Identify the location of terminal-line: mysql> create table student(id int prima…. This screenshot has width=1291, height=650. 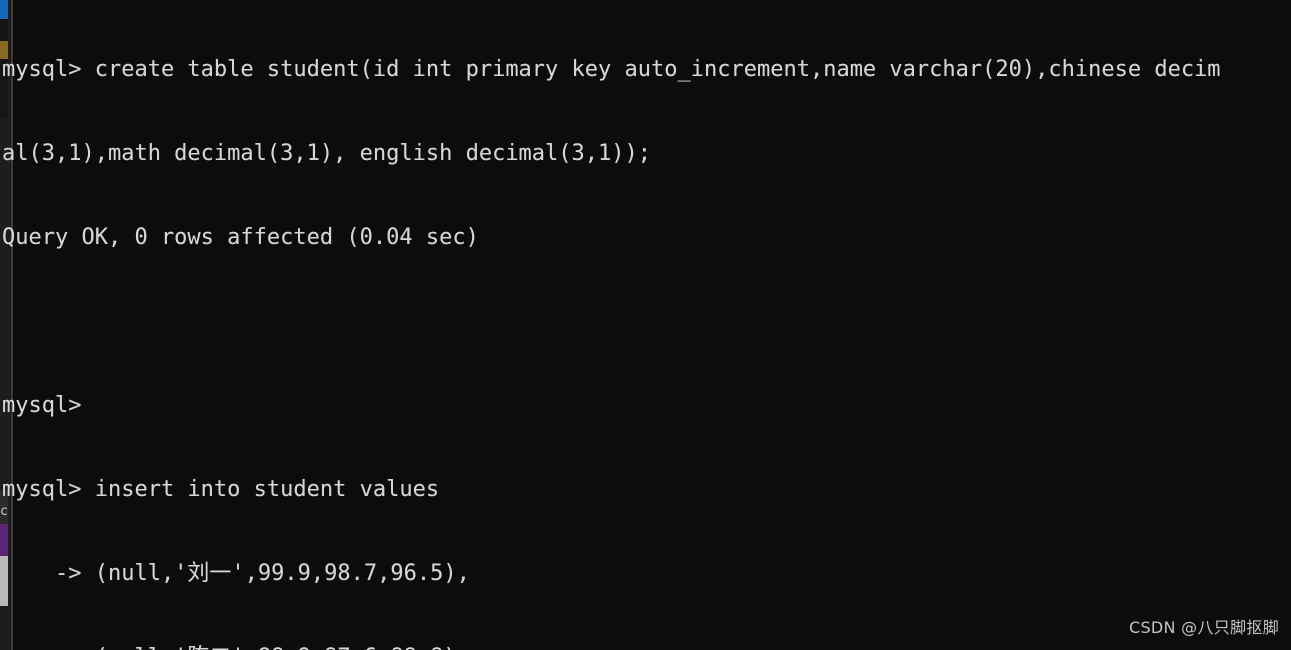
(611, 69).